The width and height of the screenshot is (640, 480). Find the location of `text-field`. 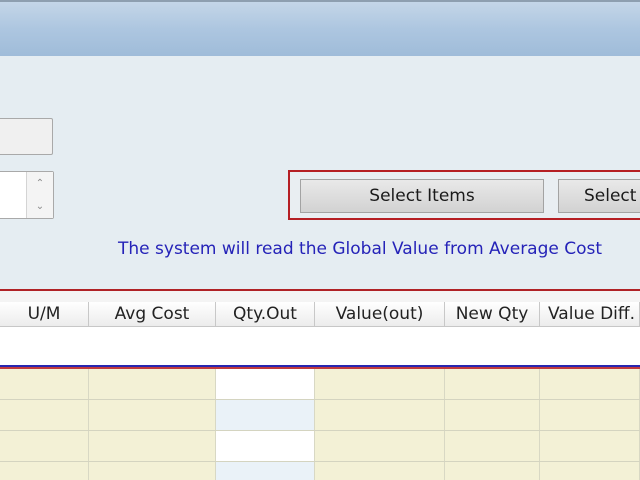

text-field is located at coordinates (26, 136).